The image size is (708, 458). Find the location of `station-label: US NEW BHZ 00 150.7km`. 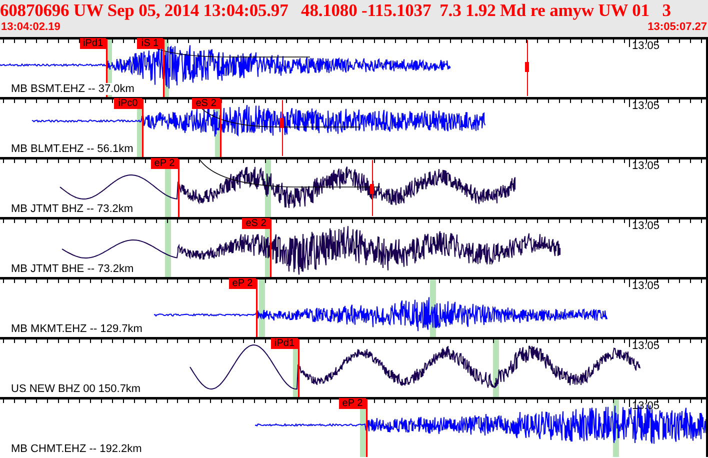

station-label: US NEW BHZ 00 150.7km is located at coordinates (76, 389).